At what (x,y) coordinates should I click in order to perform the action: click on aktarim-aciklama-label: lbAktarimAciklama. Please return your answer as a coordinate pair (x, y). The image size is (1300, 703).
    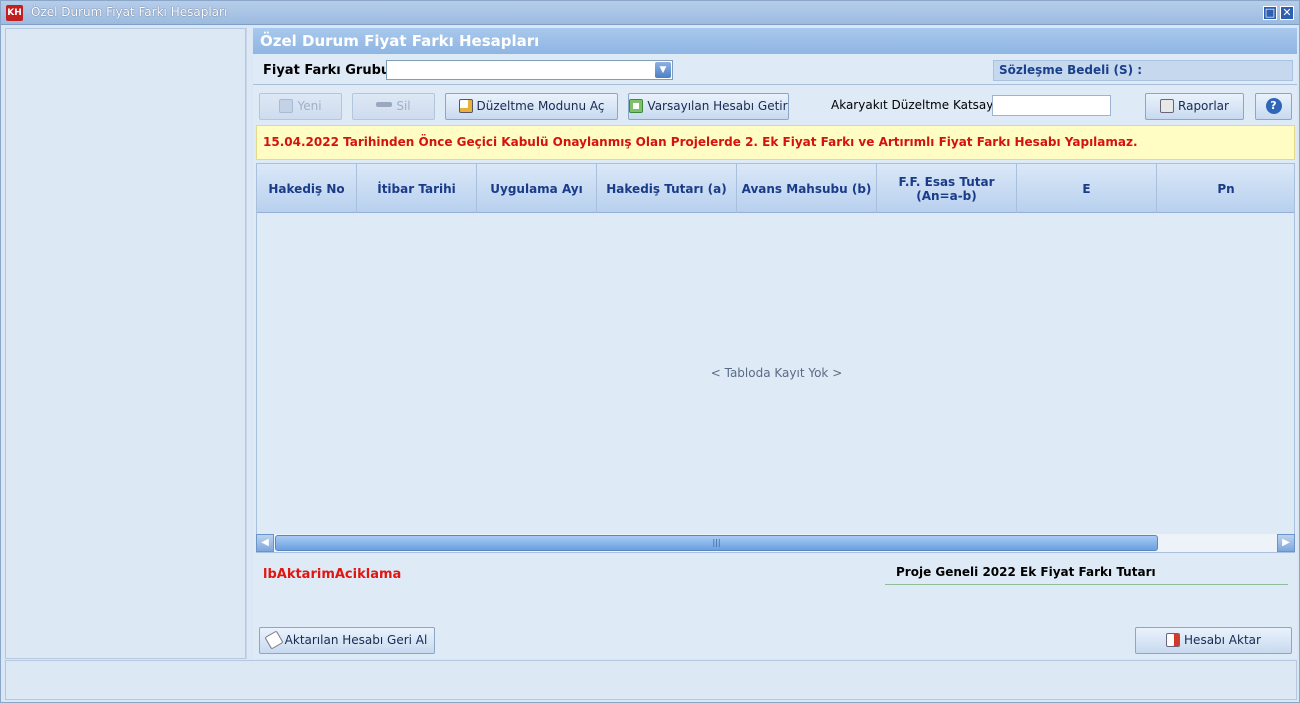
    Looking at the image, I should click on (332, 574).